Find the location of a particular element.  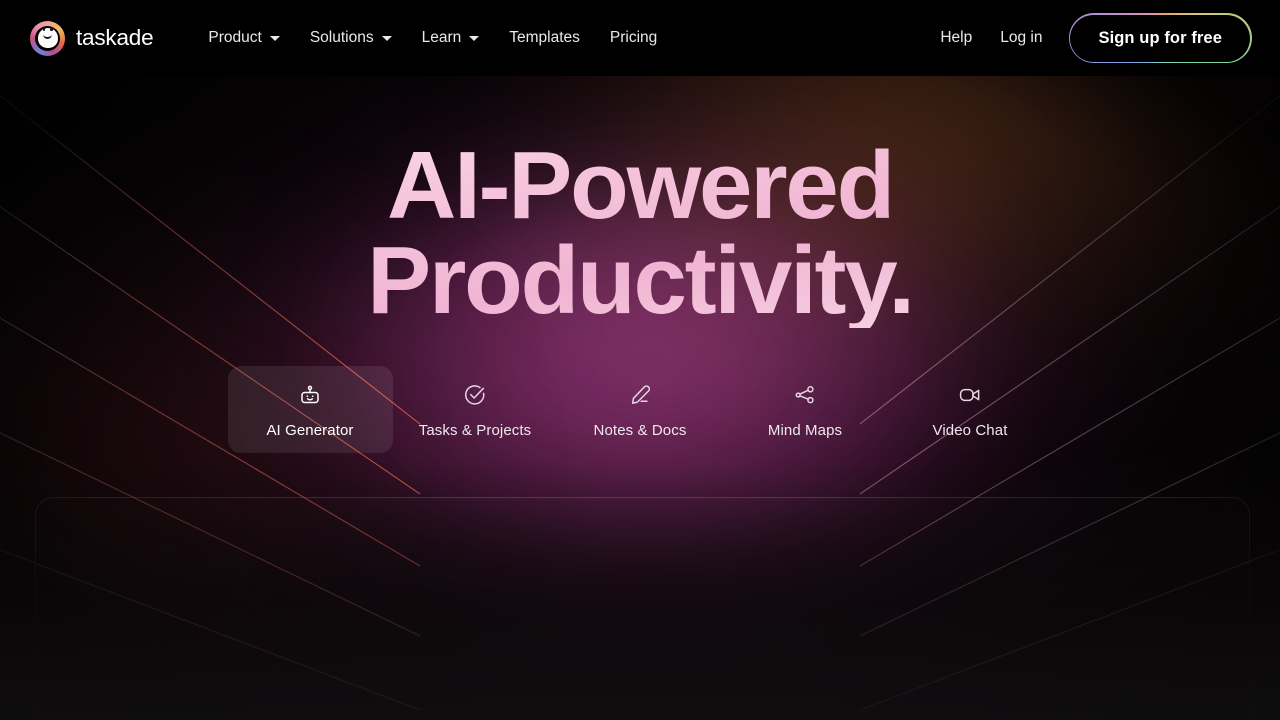

tab-video-chat: Video Chat is located at coordinates (970, 409).